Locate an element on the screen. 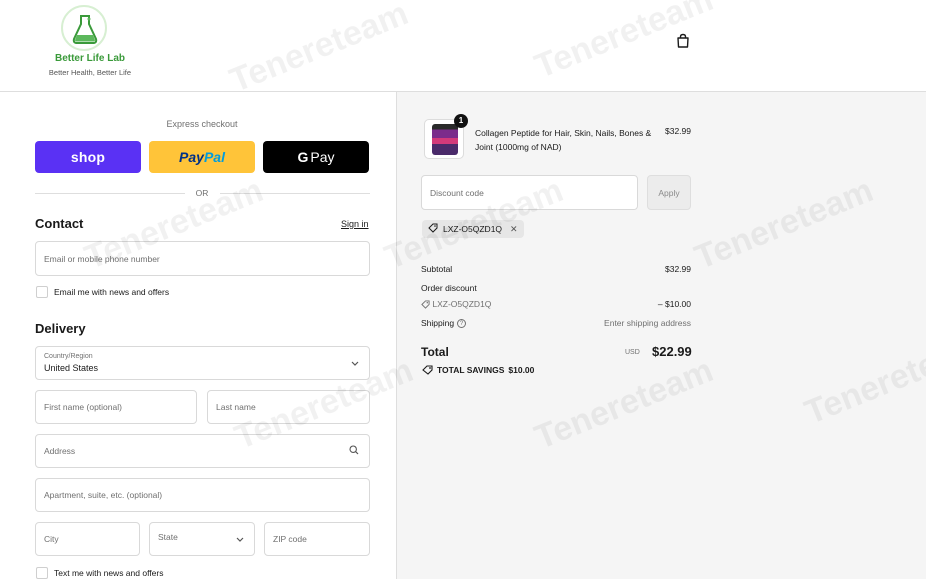  help-icon: ? is located at coordinates (462, 324).